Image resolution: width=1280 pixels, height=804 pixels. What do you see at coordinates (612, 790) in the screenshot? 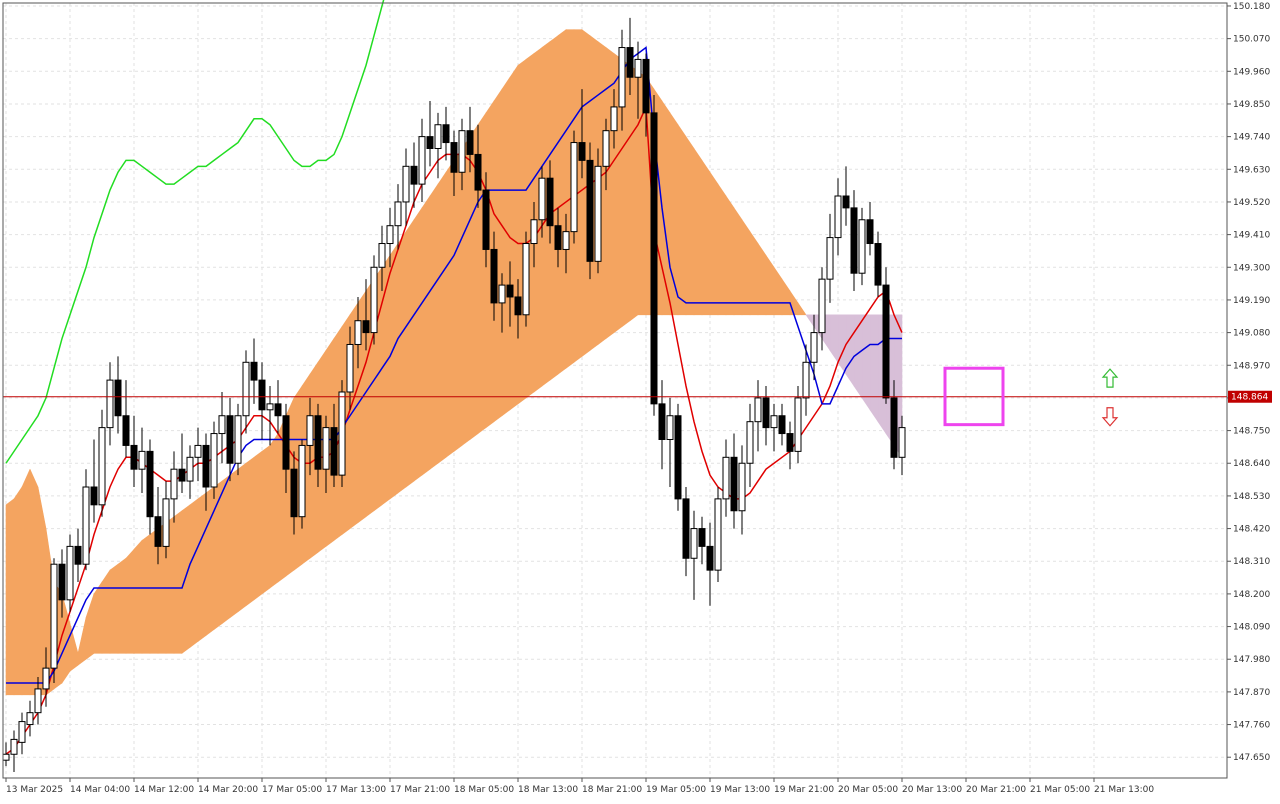
I see `x-tick-label: 18 Mar 21:00` at bounding box center [612, 790].